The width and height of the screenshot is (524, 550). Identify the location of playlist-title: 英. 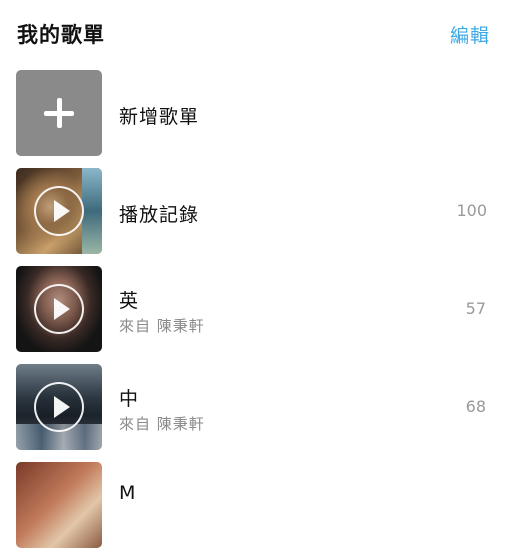
(129, 301).